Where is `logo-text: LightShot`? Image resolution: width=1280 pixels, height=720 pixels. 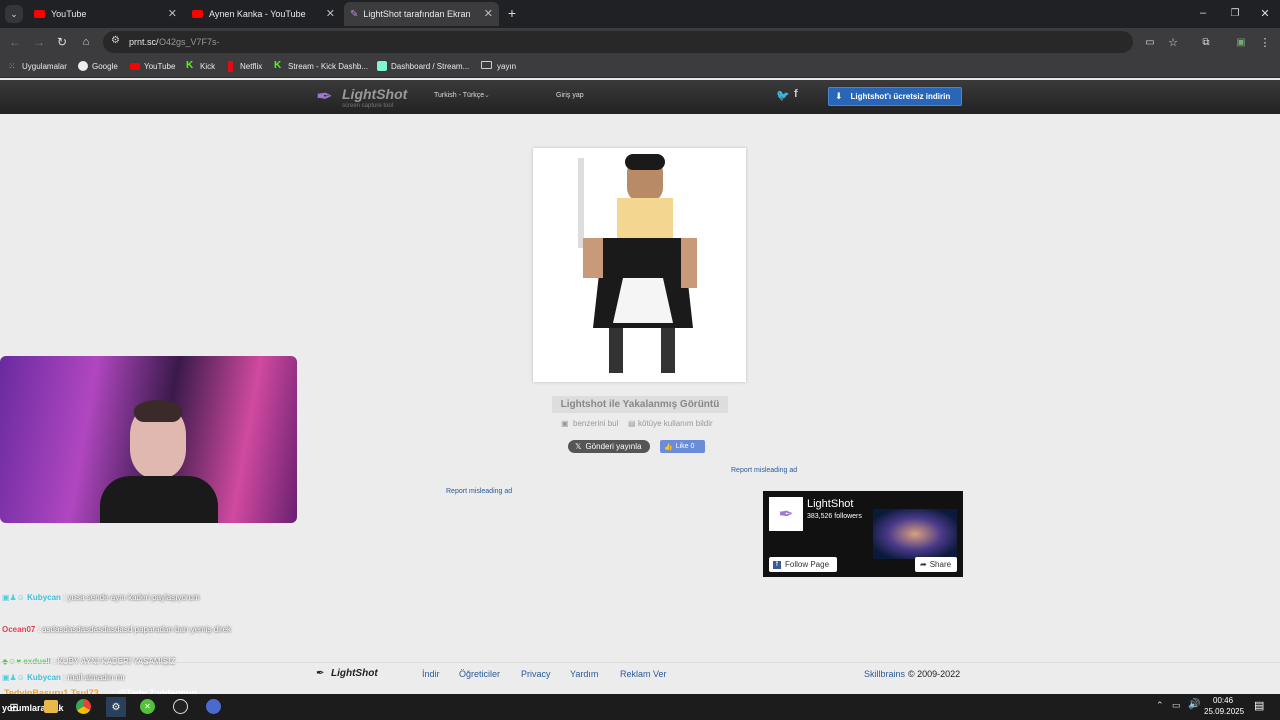 logo-text: LightShot is located at coordinates (375, 94).